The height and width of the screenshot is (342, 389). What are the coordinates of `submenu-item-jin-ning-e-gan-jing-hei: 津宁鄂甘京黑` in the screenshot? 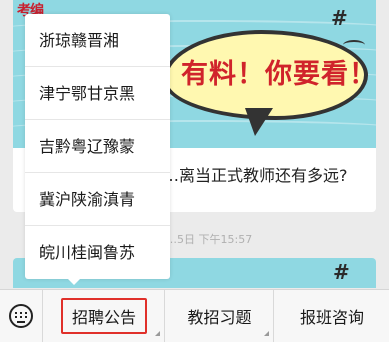 It's located at (97, 93).